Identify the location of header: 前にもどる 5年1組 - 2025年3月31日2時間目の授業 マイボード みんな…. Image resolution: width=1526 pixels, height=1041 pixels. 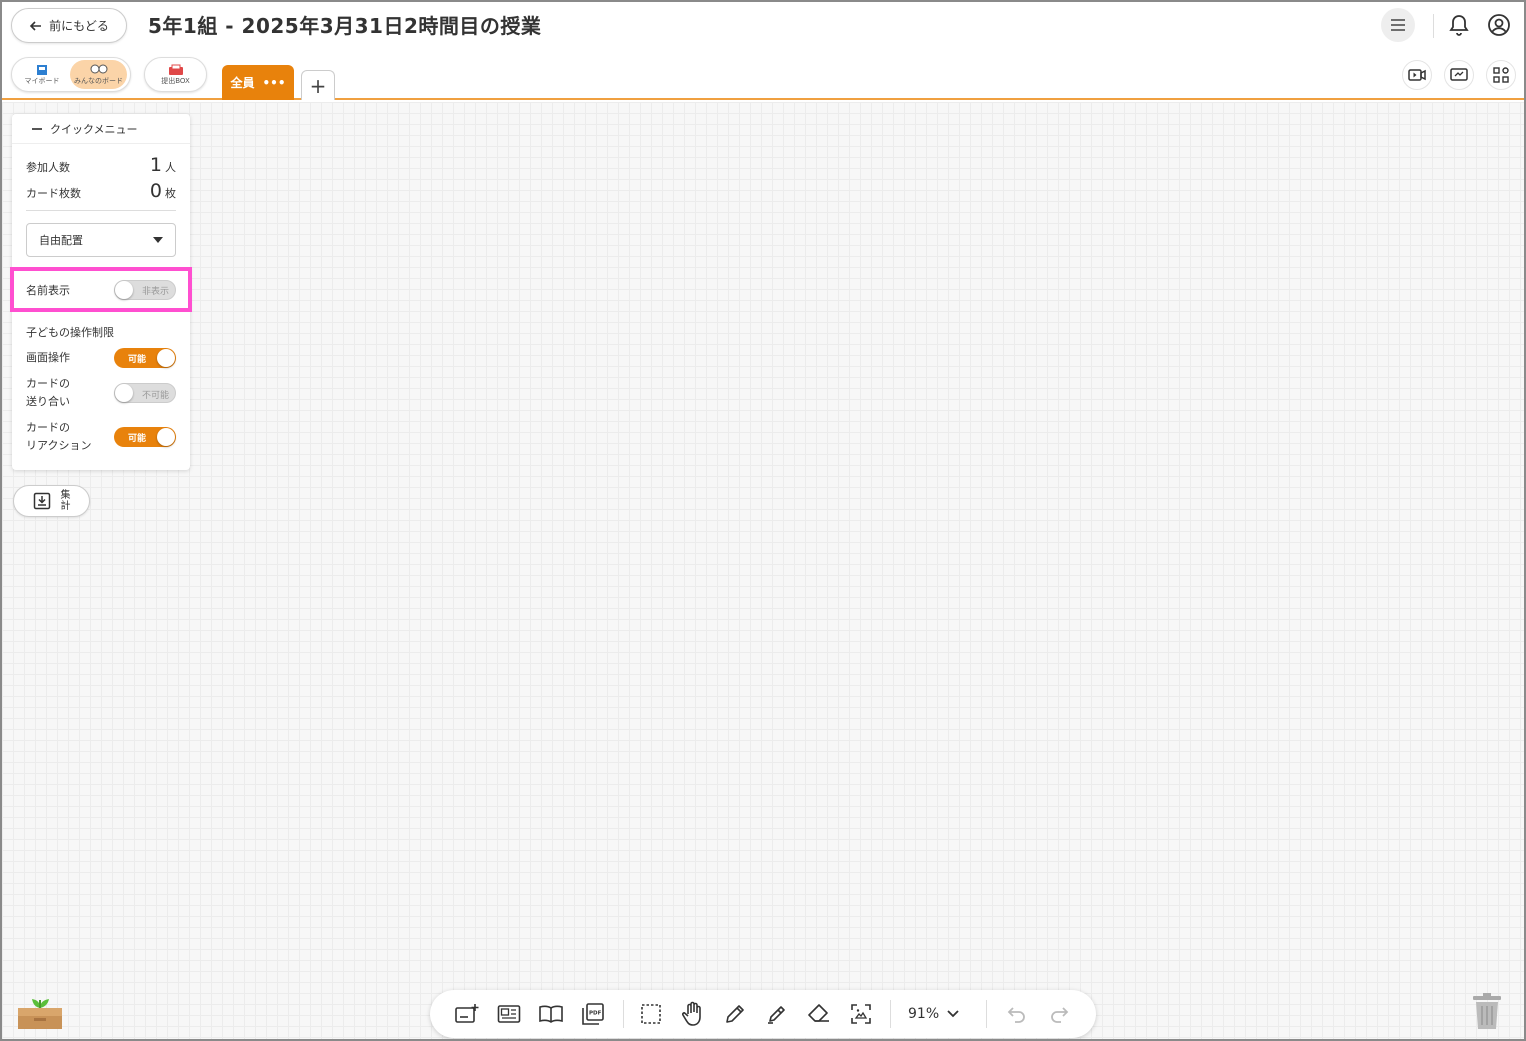
(763, 51).